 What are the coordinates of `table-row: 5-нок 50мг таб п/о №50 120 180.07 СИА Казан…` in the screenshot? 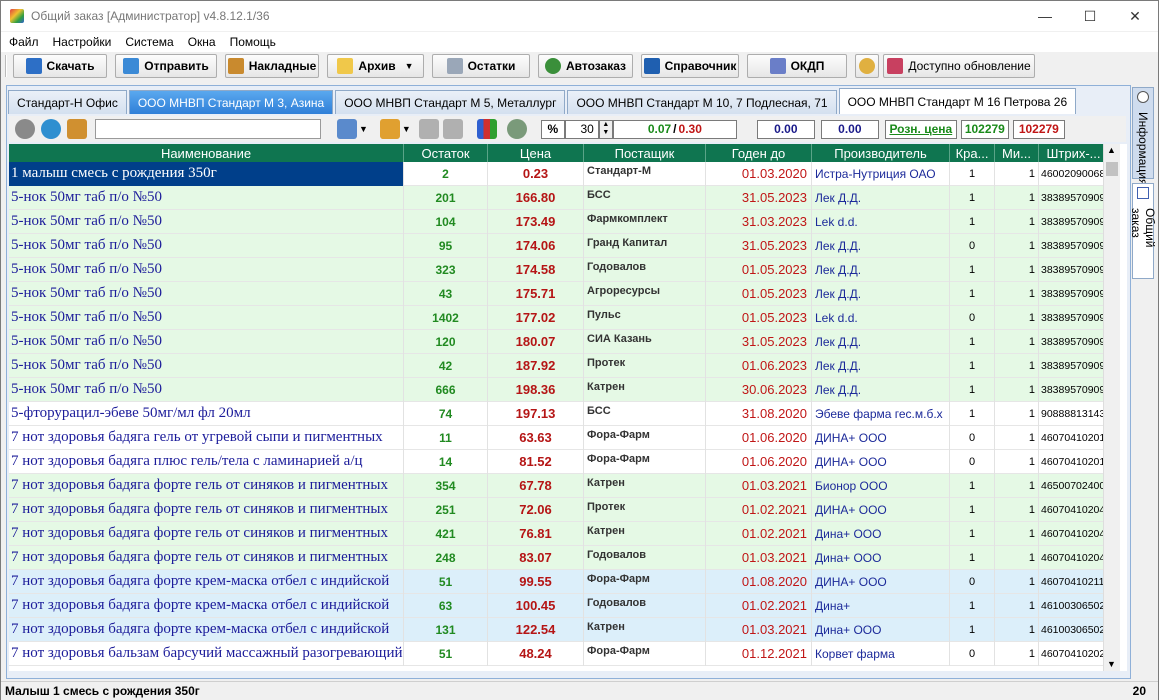 It's located at (559, 341).